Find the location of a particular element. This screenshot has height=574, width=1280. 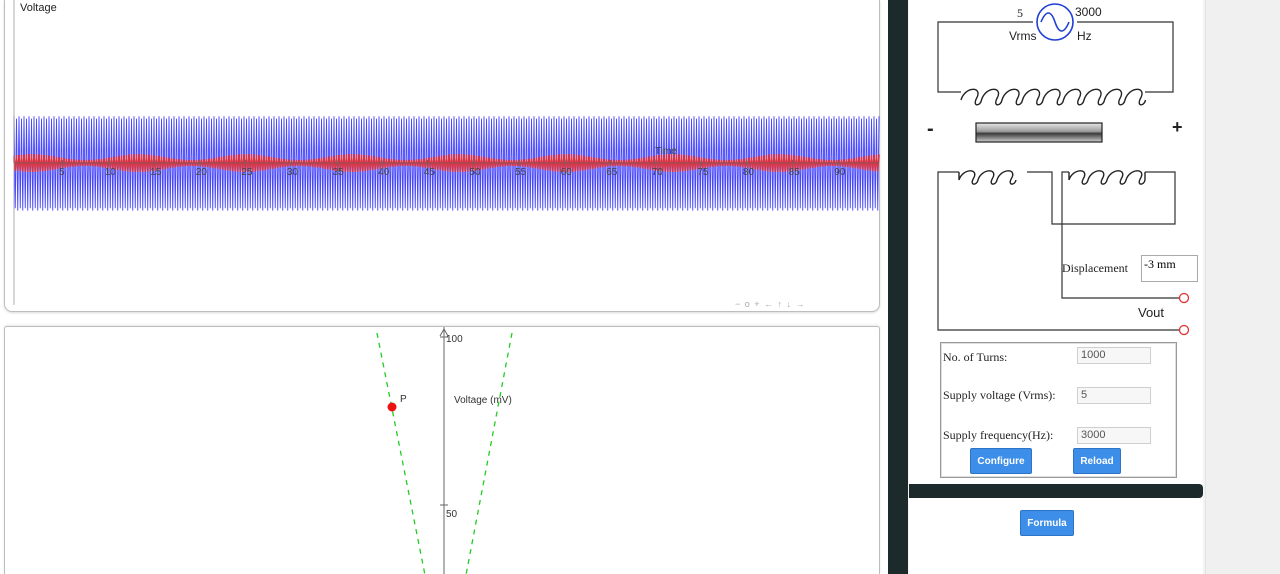

x-tick-label: 20 is located at coordinates (202, 172).